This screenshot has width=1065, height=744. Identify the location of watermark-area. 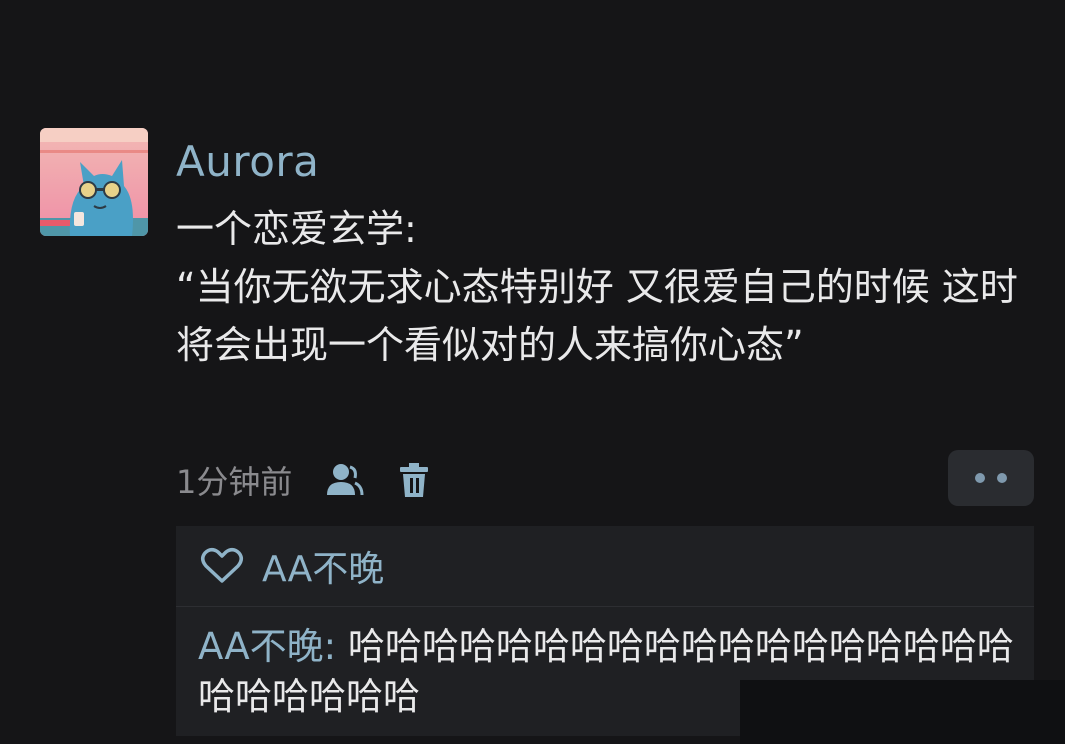
(902, 712).